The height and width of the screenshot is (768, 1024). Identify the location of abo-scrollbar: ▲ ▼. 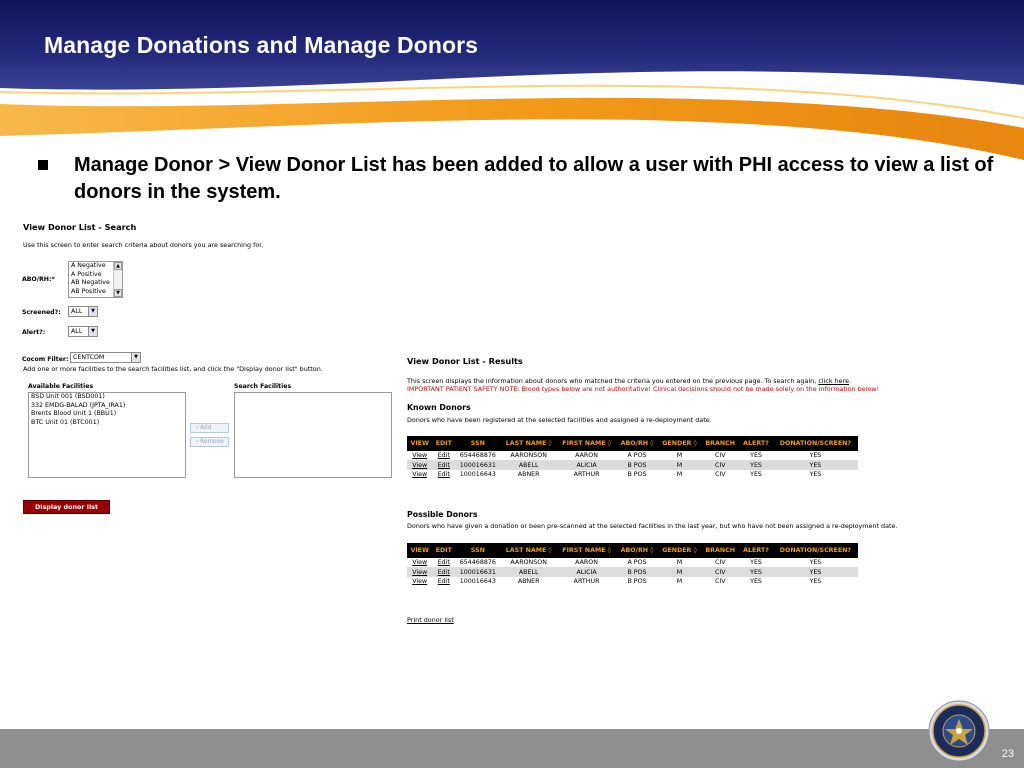
(117, 279).